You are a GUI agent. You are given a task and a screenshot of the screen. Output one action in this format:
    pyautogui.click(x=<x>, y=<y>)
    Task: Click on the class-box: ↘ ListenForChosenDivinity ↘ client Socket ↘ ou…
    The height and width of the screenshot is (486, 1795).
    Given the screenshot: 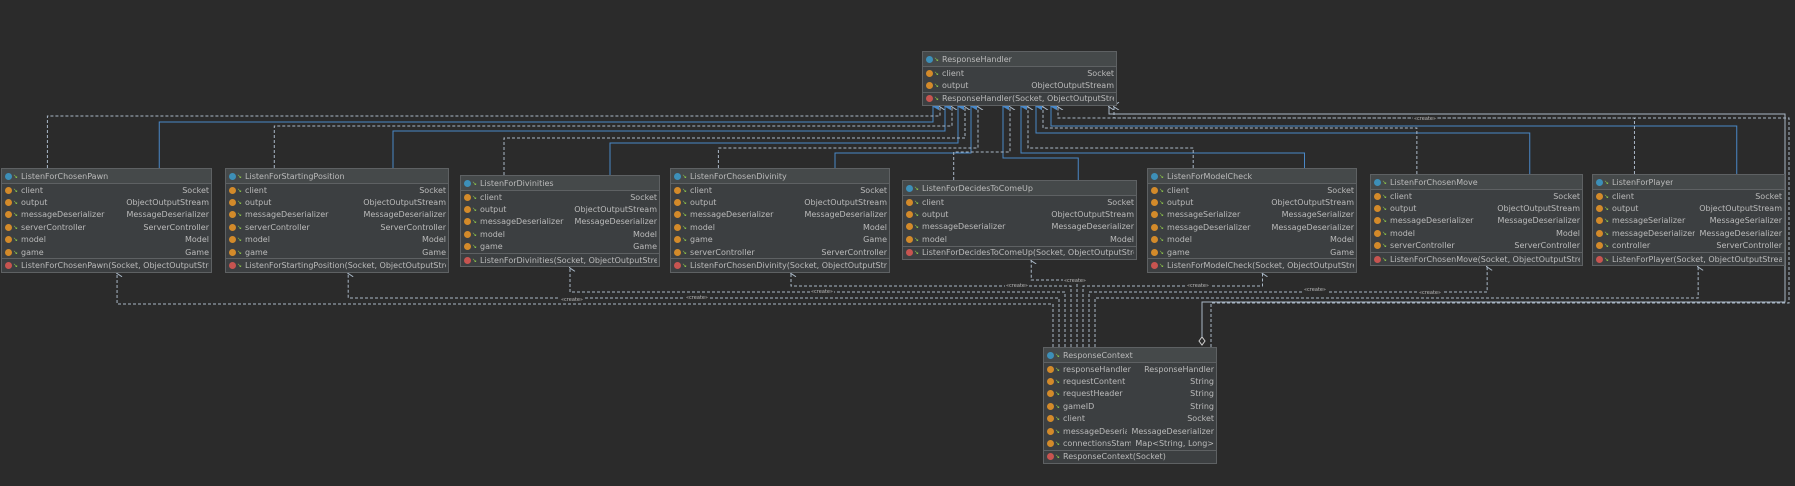 What is the action you would take?
    pyautogui.click(x=780, y=220)
    